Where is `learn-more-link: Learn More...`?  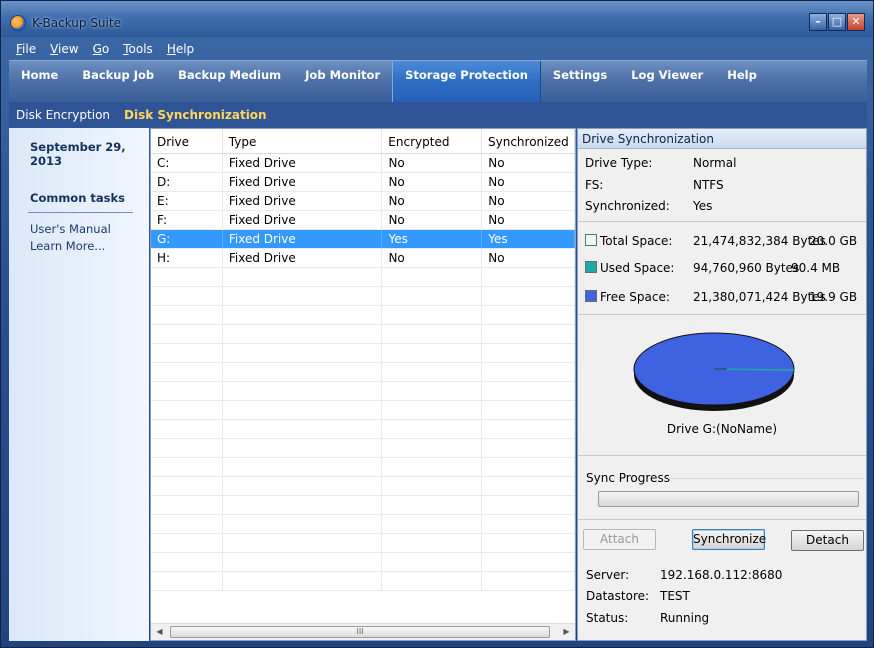
learn-more-link: Learn More... is located at coordinates (67, 246).